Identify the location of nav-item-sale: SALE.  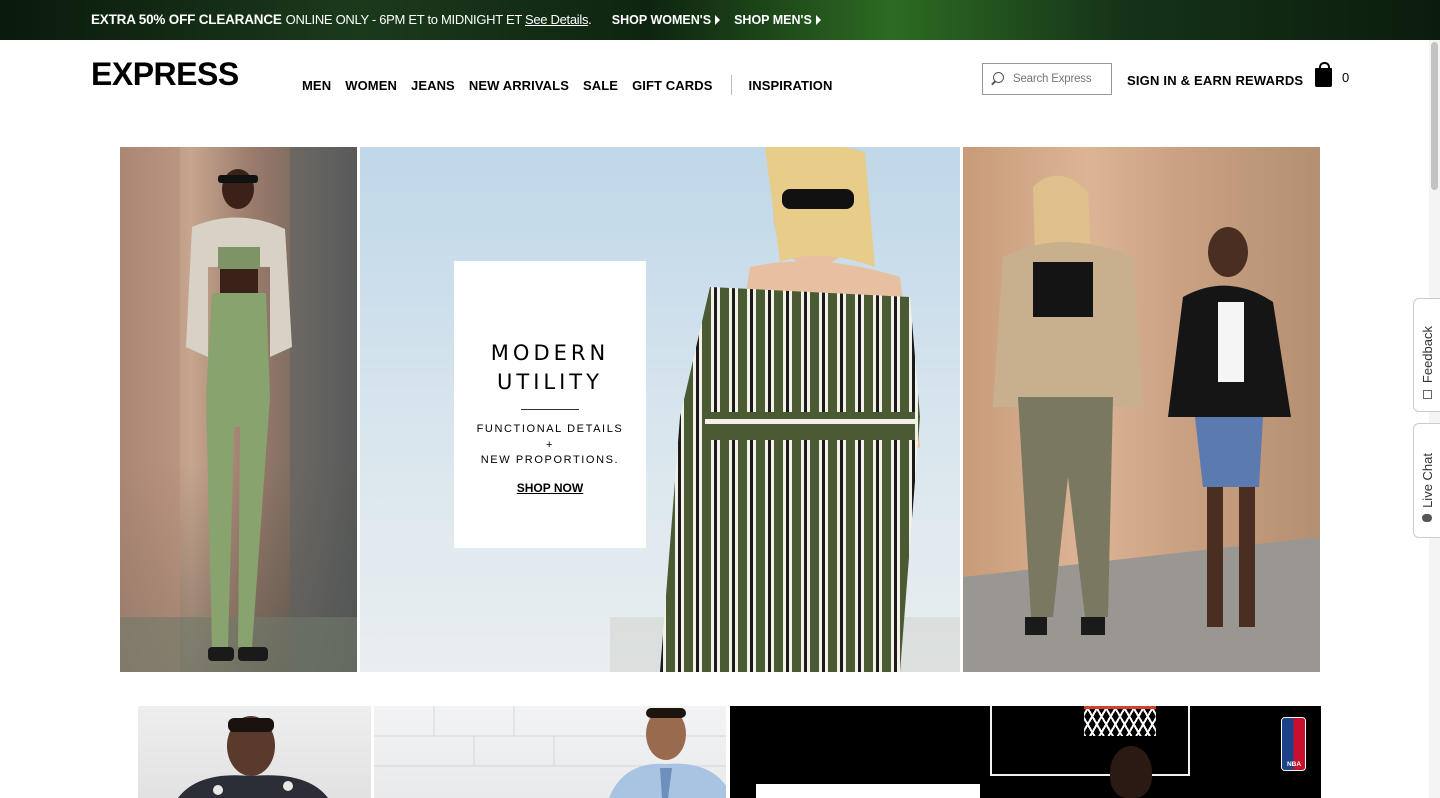
(600, 85).